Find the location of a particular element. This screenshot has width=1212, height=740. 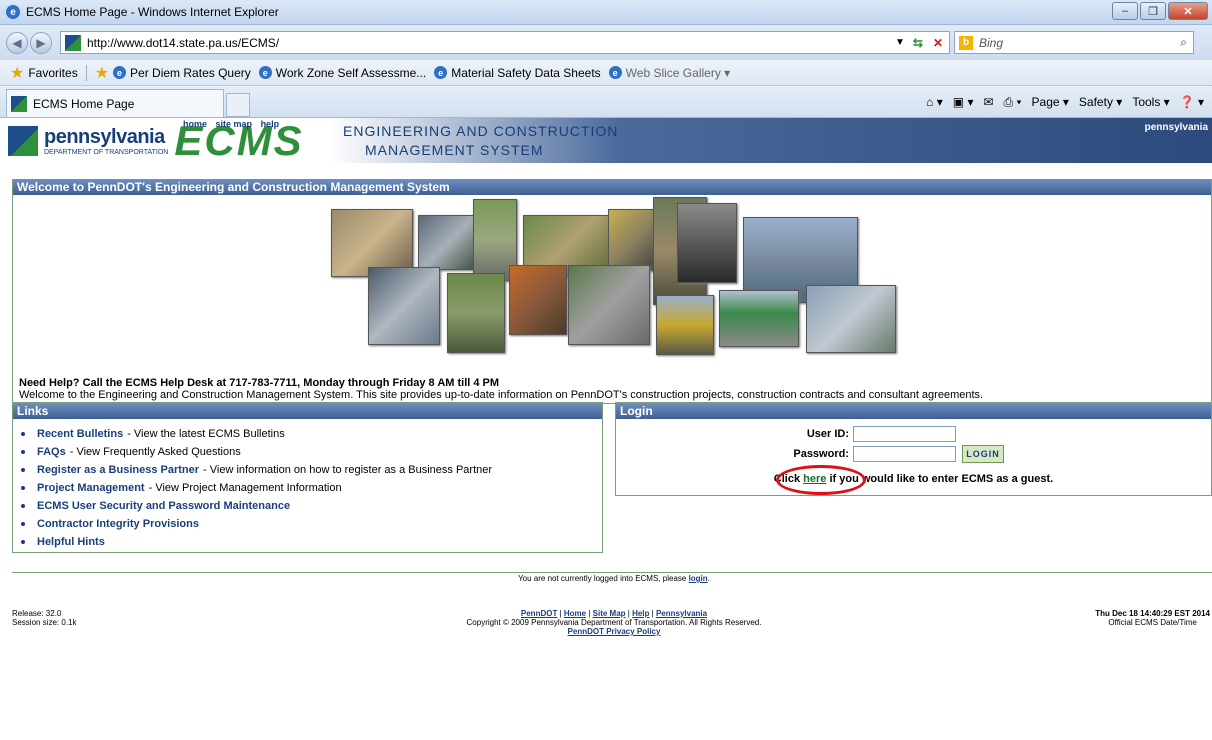

fav-web-slice: e Web Slice Gallery ▾ is located at coordinates (669, 73).